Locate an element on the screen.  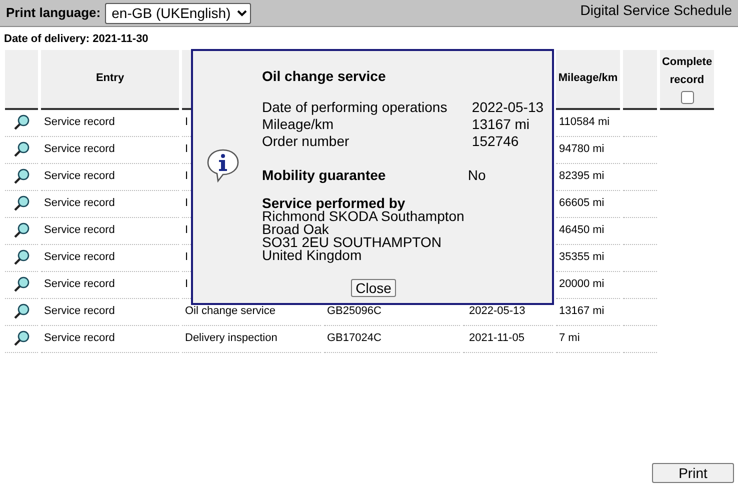
service-provider-label: Service performed by is located at coordinates (334, 203).